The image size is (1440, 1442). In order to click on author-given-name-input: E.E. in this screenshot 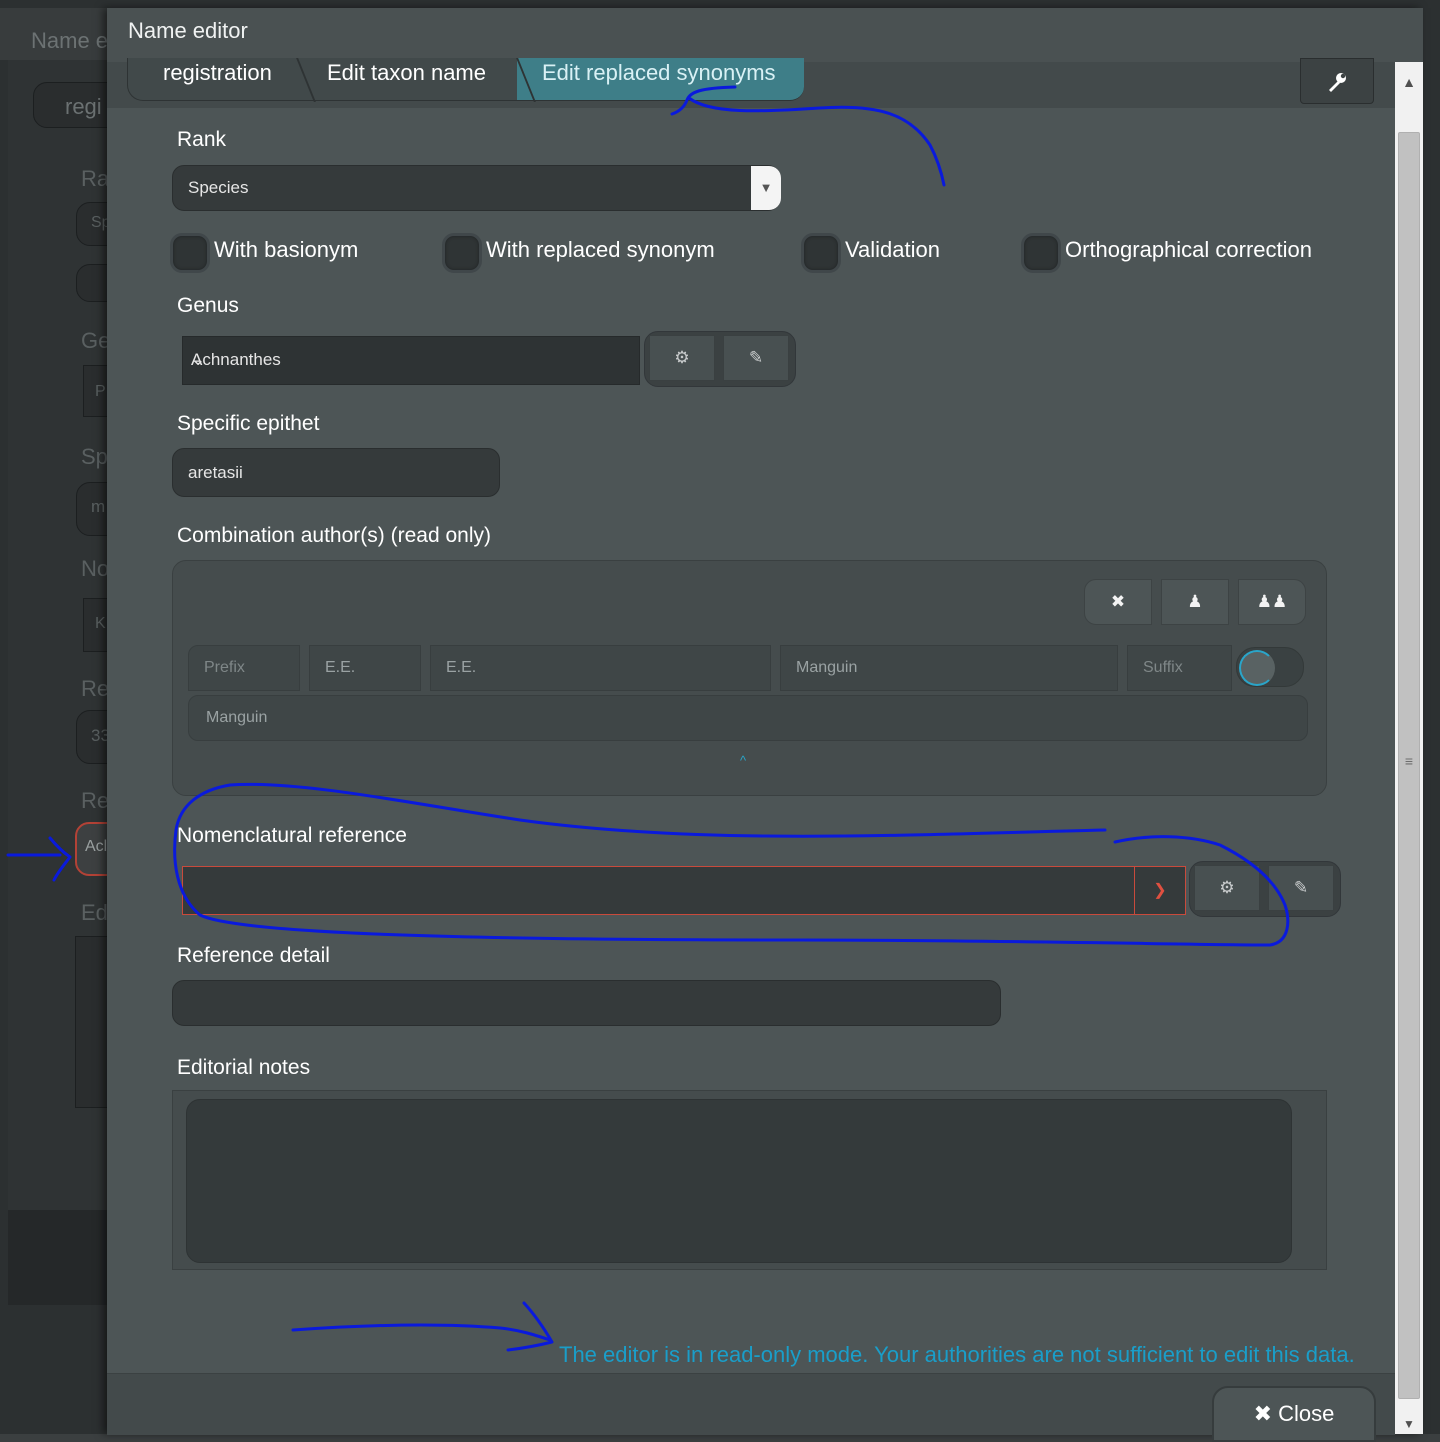, I will do `click(365, 668)`.